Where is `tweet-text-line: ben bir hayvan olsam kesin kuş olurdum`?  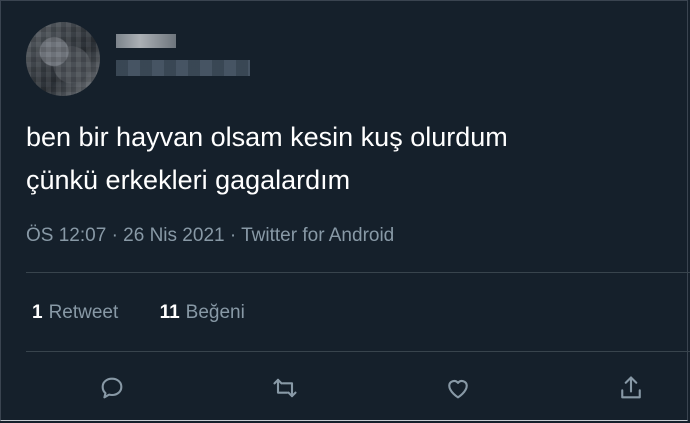 tweet-text-line: ben bir hayvan olsam kesin kuş olurdum is located at coordinates (267, 137).